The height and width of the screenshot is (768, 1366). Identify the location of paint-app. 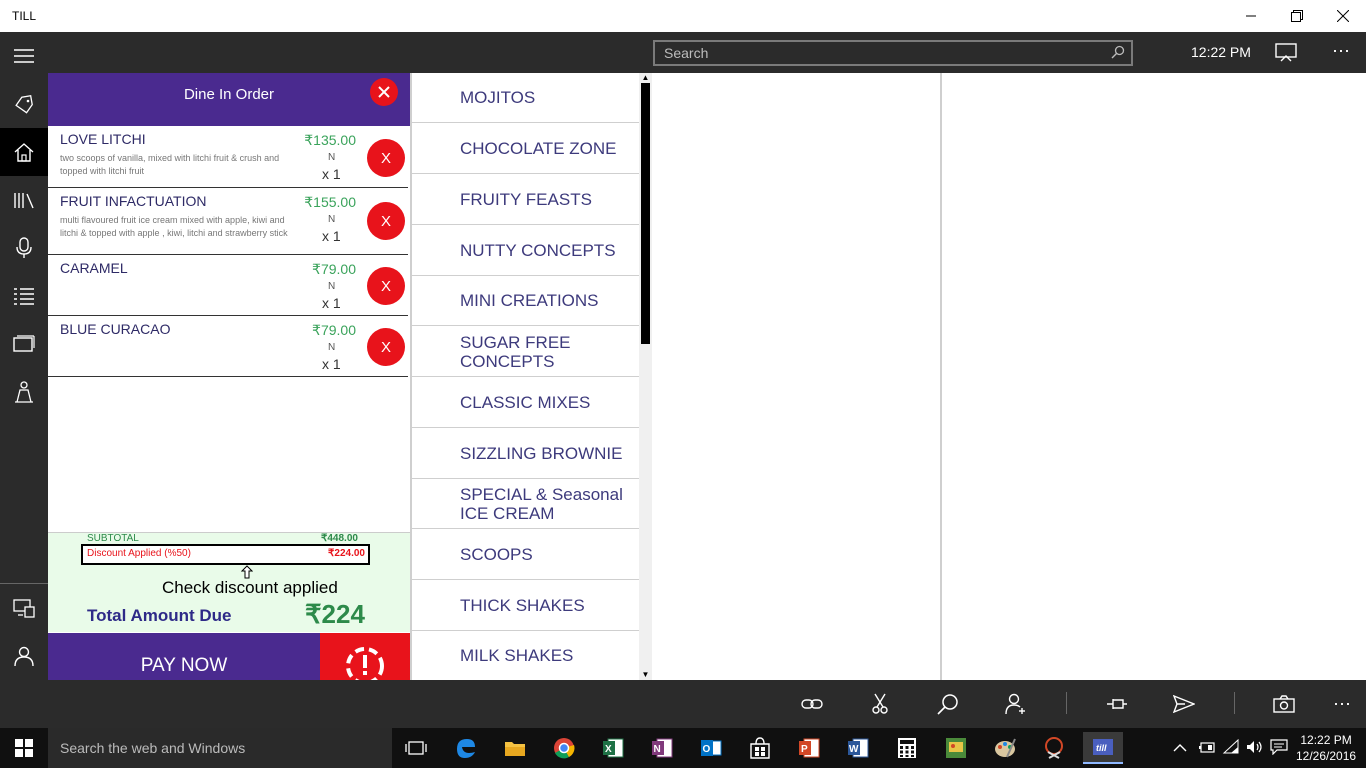
(1005, 748).